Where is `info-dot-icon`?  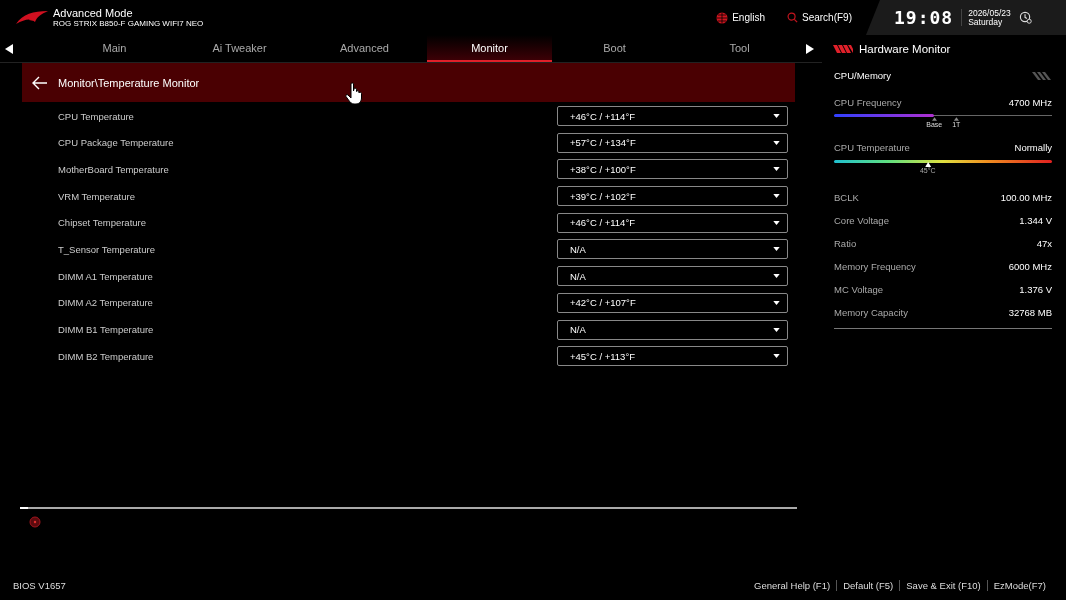
info-dot-icon is located at coordinates (35, 522).